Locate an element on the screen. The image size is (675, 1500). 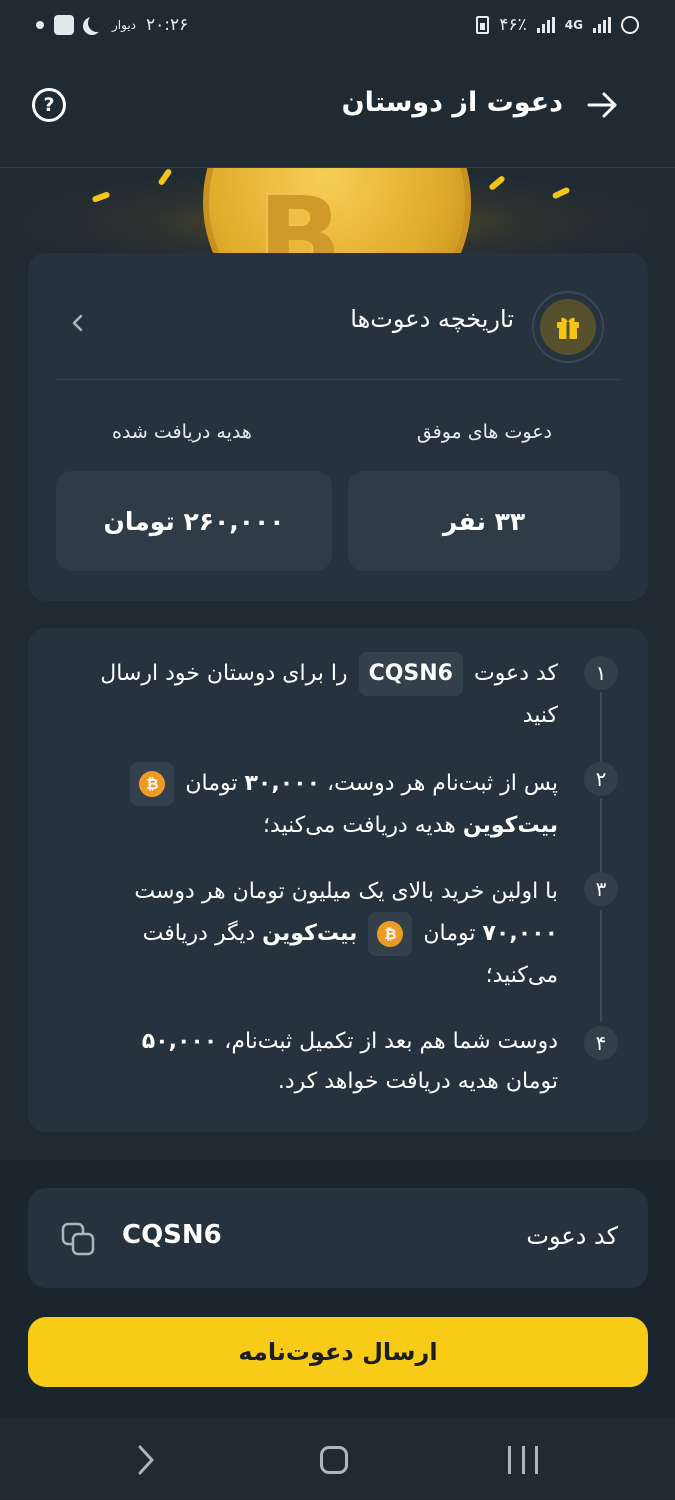
system-nav-bar is located at coordinates (337, 1459).